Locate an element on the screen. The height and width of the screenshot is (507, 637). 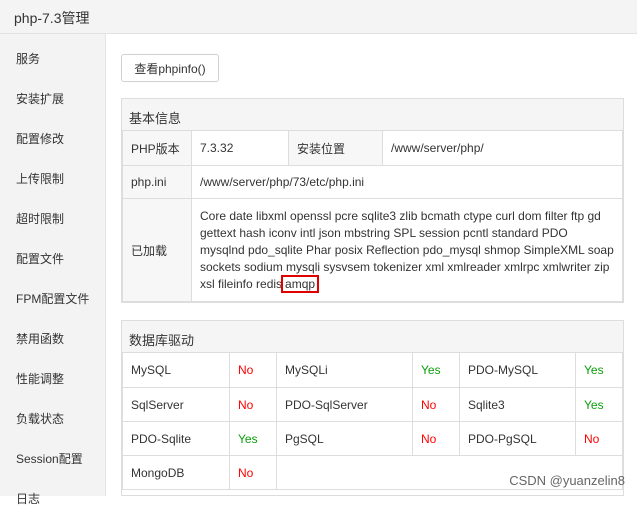
basic-info-title: 基本信息 is located at coordinates (155, 118).